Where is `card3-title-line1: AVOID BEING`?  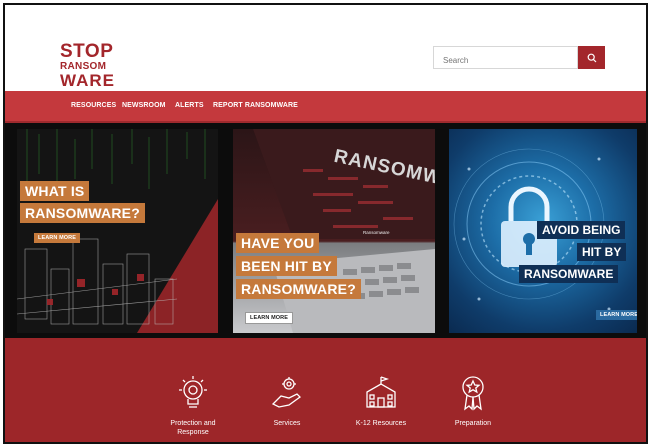
card3-title-line1: AVOID BEING is located at coordinates (581, 230).